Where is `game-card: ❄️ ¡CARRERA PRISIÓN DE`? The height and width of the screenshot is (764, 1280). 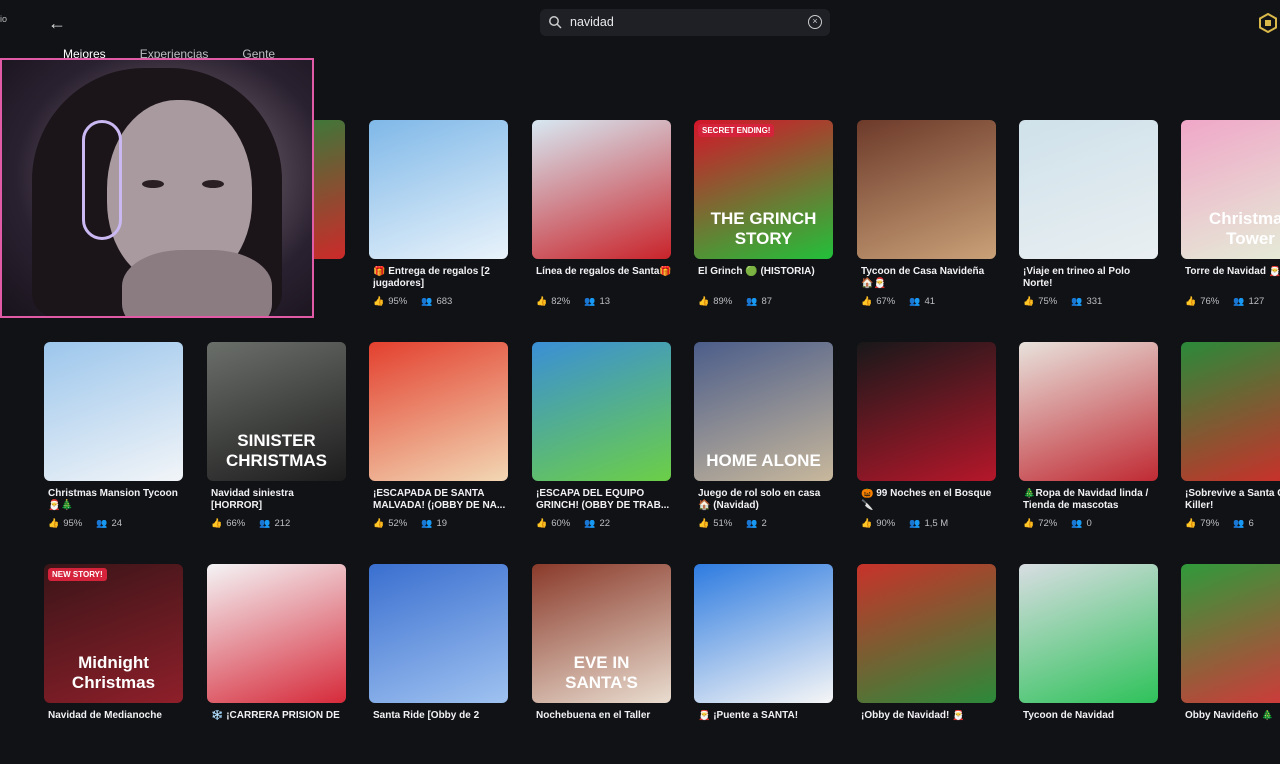 game-card: ❄️ ¡CARRERA PRISIÓN DE is located at coordinates (277, 664).